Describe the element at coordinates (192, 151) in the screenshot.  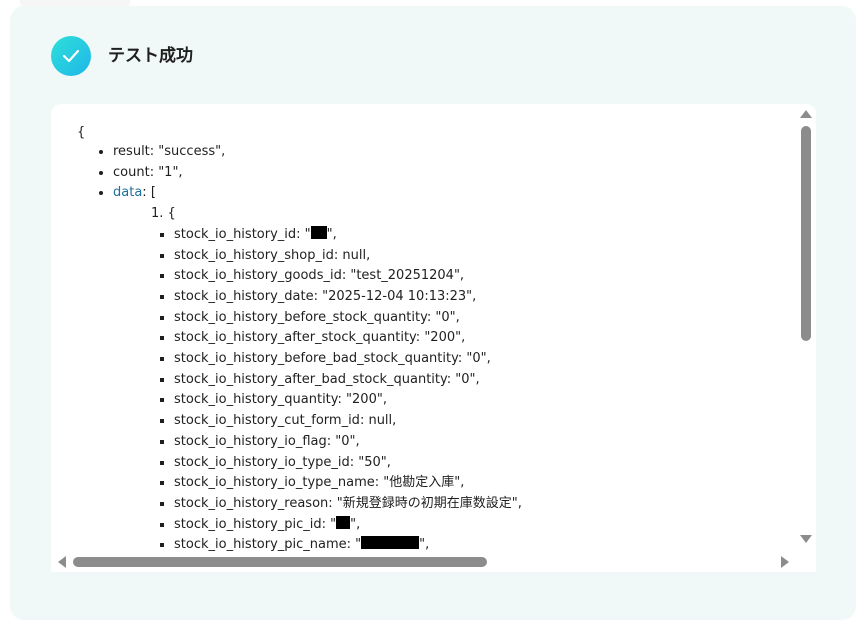
I see `json-value: "success",` at that location.